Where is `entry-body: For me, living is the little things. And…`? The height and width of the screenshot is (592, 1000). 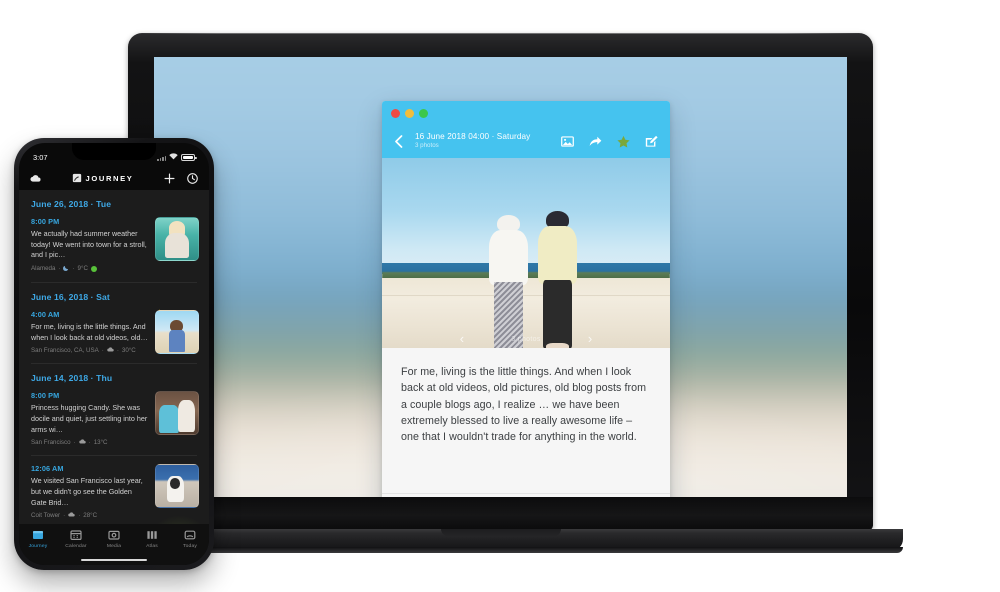
entry-body: For me, living is the little things. And… is located at coordinates (526, 402).